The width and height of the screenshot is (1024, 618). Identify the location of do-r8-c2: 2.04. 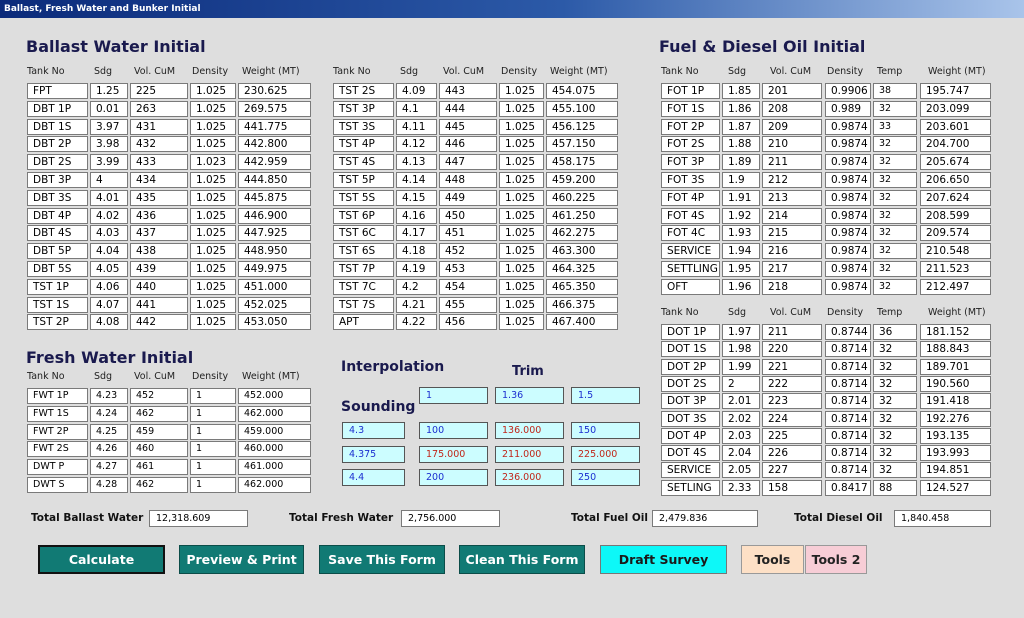
(741, 453).